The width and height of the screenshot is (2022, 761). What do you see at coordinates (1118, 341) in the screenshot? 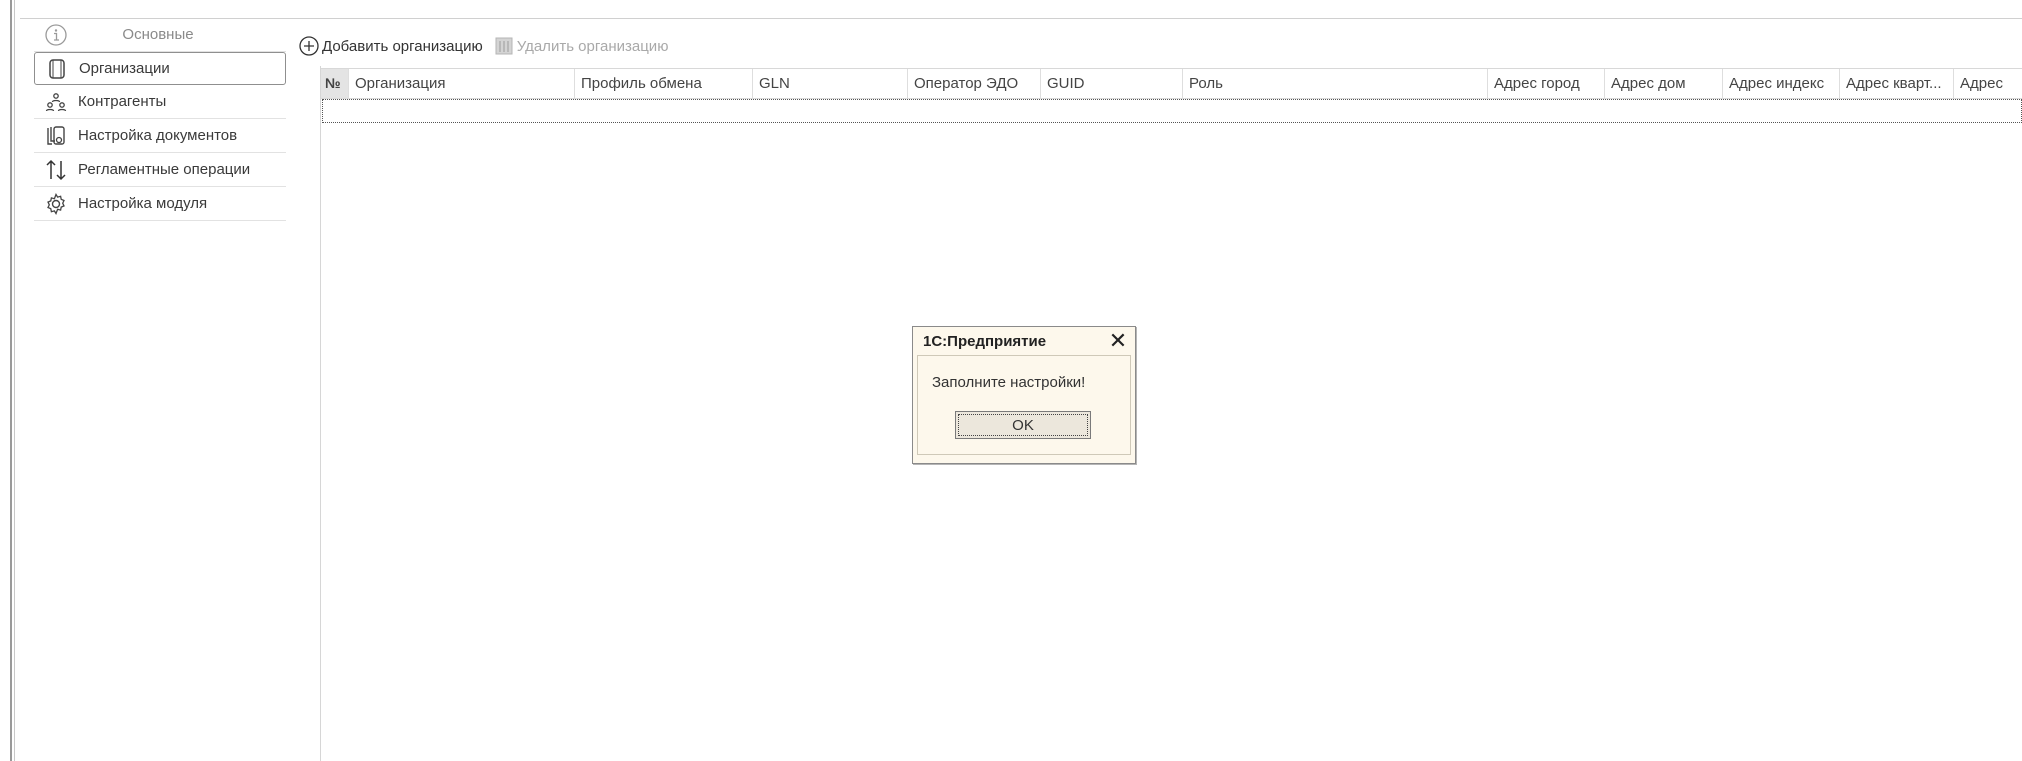
I see `close-icon: ✕` at bounding box center [1118, 341].